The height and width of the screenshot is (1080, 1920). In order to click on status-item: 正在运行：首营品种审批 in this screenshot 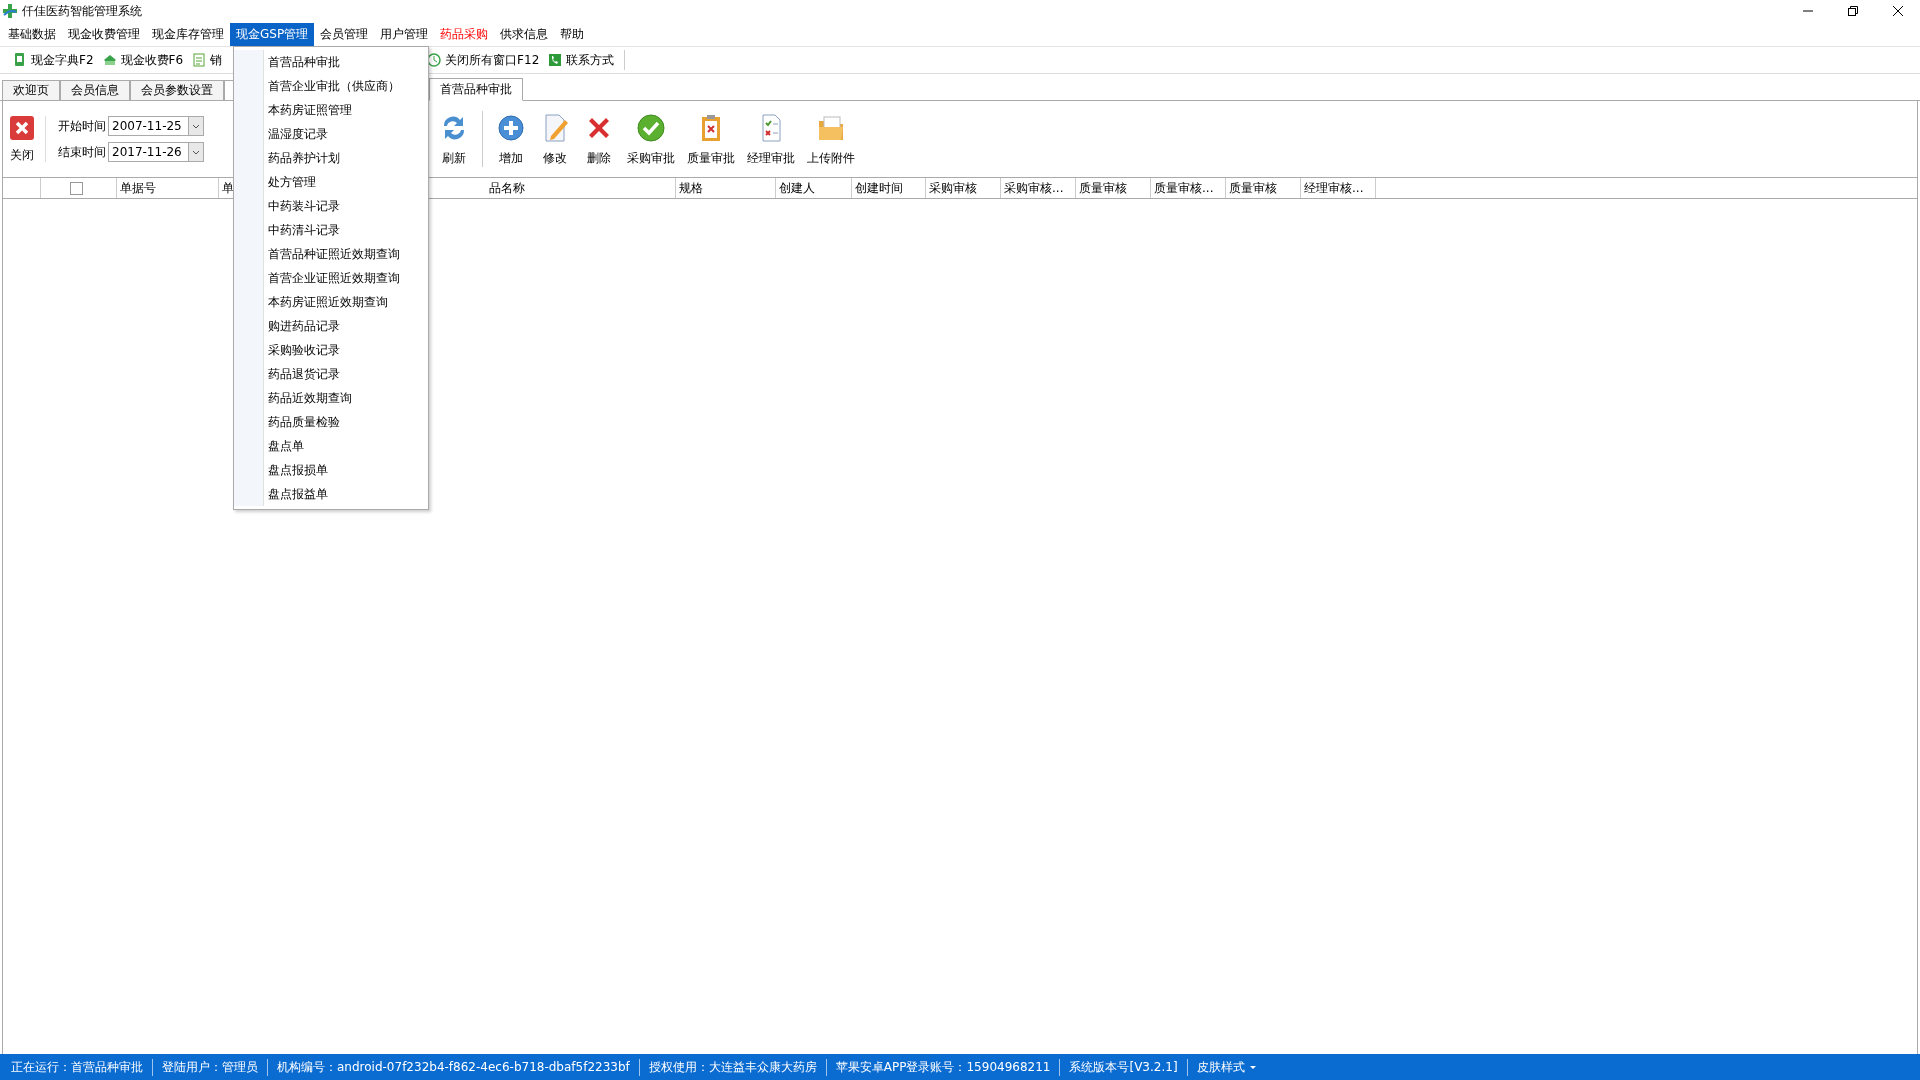, I will do `click(77, 1067)`.